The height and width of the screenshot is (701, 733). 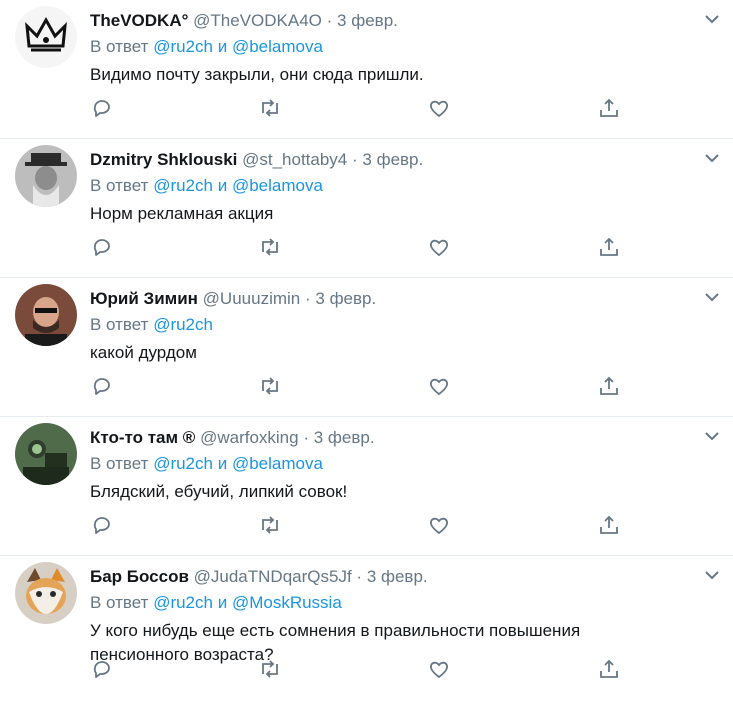 I want to click on user-handle: @TheVODKA4O, so click(x=257, y=20).